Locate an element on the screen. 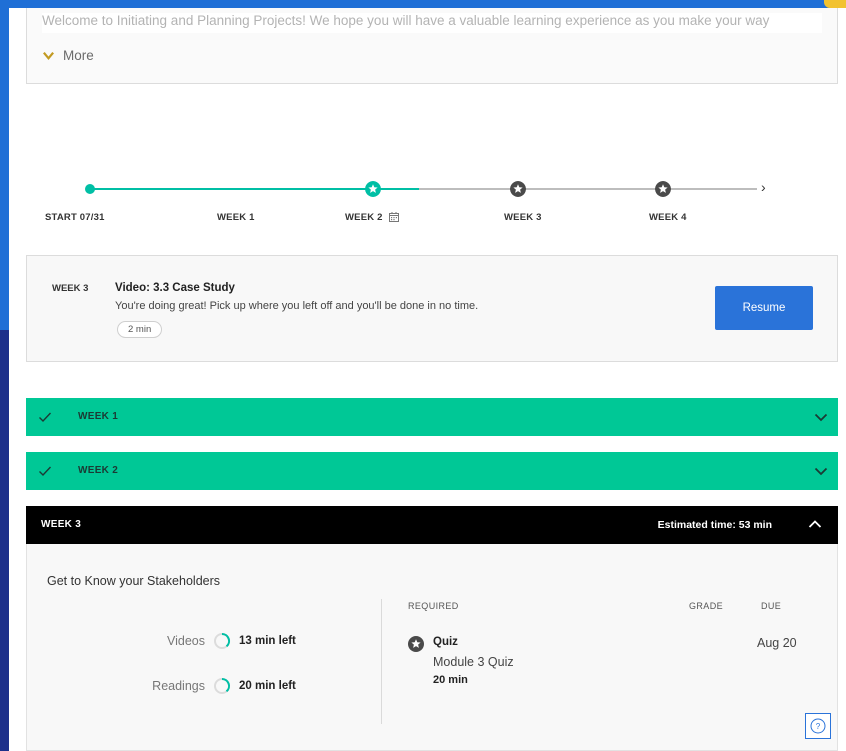 This screenshot has width=846, height=751. resume-item-title: Video: 3.3 Case Study is located at coordinates (175, 288).